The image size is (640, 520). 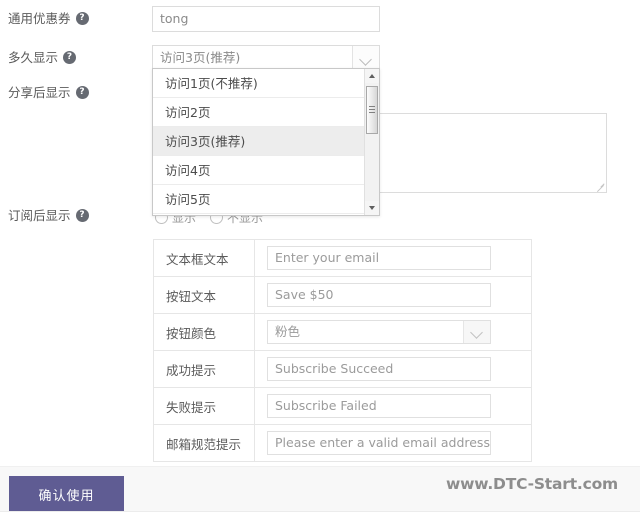 What do you see at coordinates (372, 208) in the screenshot?
I see `scroll-down-arrow-icon` at bounding box center [372, 208].